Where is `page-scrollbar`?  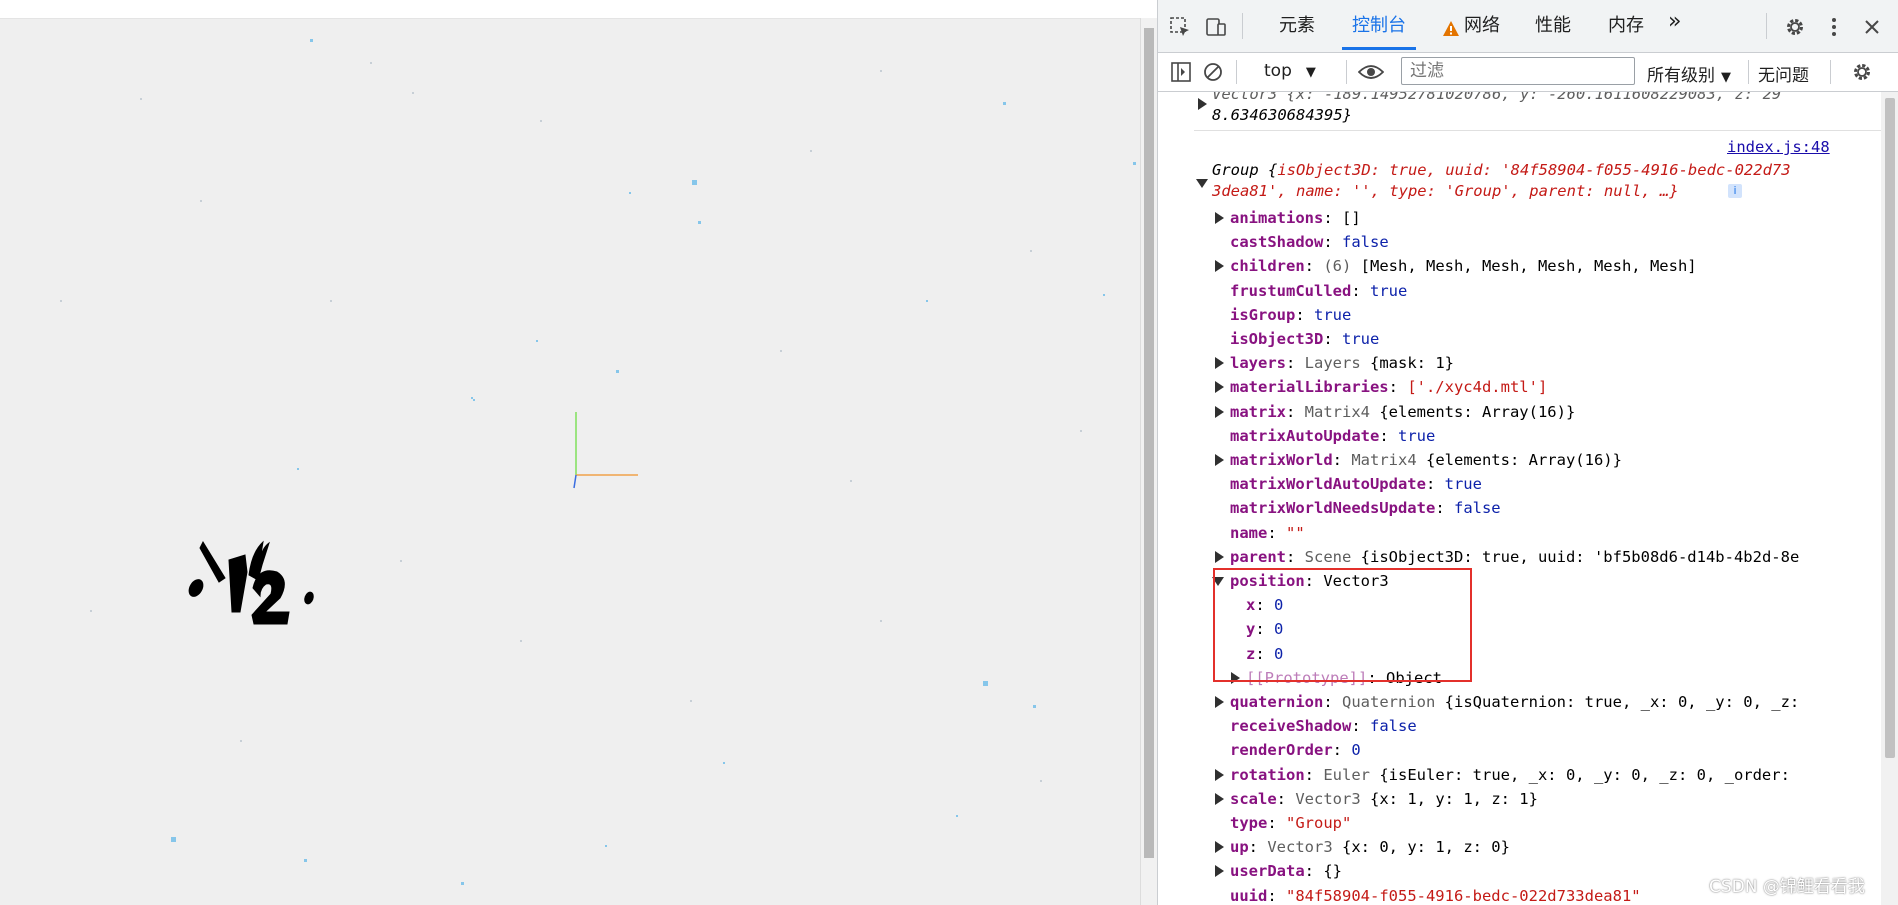
page-scrollbar is located at coordinates (1148, 461).